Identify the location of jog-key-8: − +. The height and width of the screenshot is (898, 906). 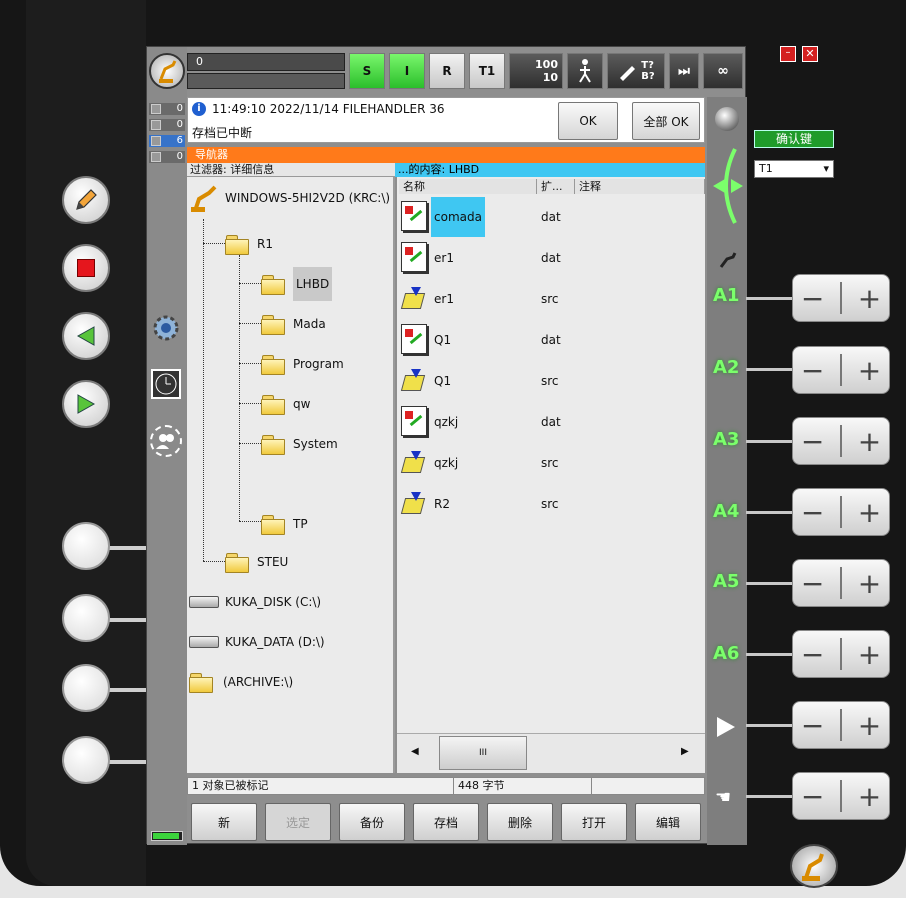
(841, 796).